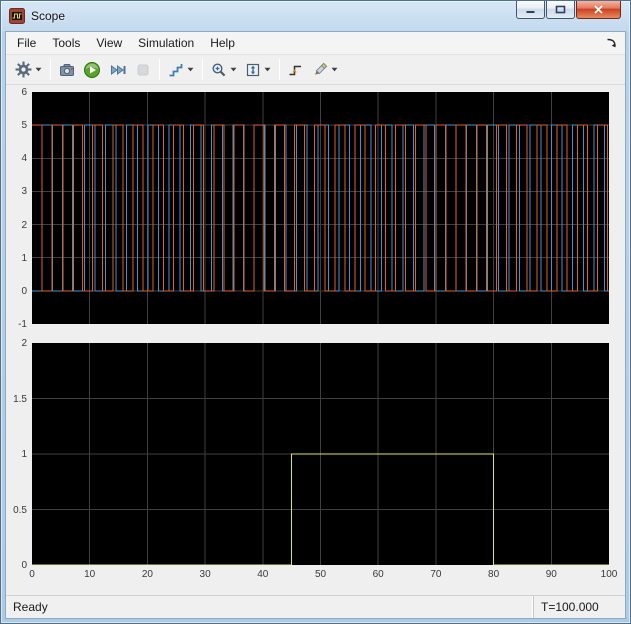  I want to click on display-2-x-tick-label: 20, so click(147, 574).